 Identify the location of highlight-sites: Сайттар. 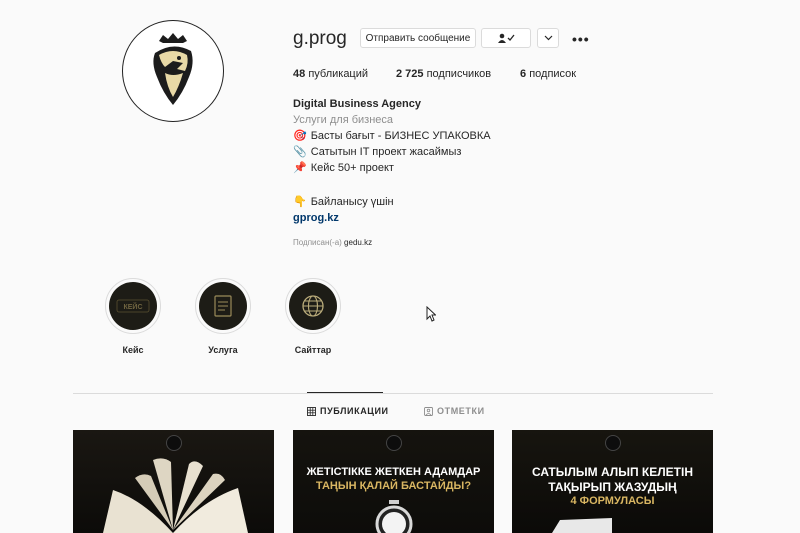
(313, 316).